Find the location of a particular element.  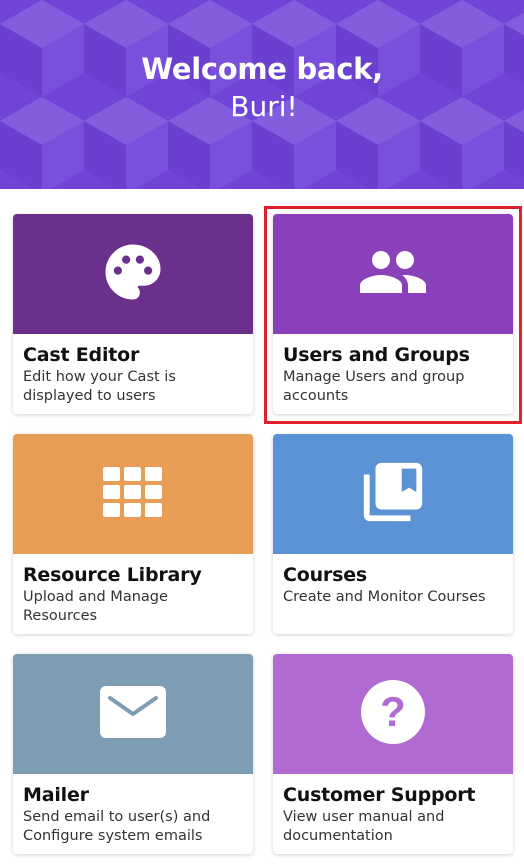

palette-icon is located at coordinates (133, 274).